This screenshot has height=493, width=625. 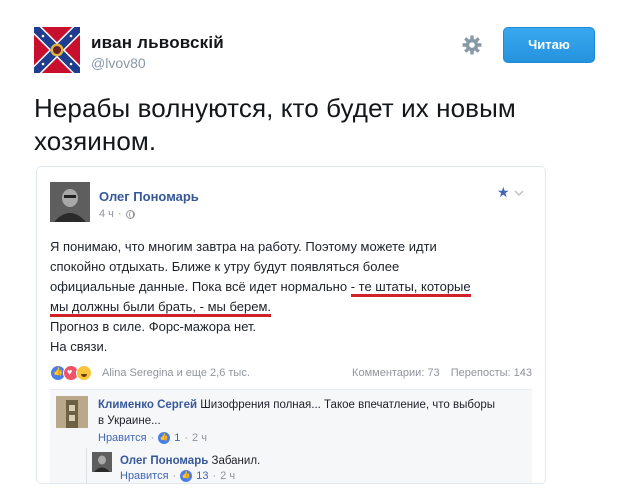 What do you see at coordinates (147, 405) in the screenshot?
I see `comment-author: Клименко Сергей` at bounding box center [147, 405].